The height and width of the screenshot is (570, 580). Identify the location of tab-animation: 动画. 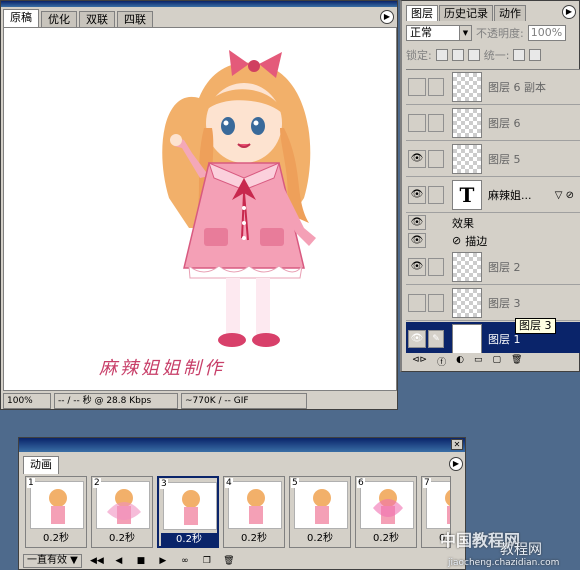
(41, 465).